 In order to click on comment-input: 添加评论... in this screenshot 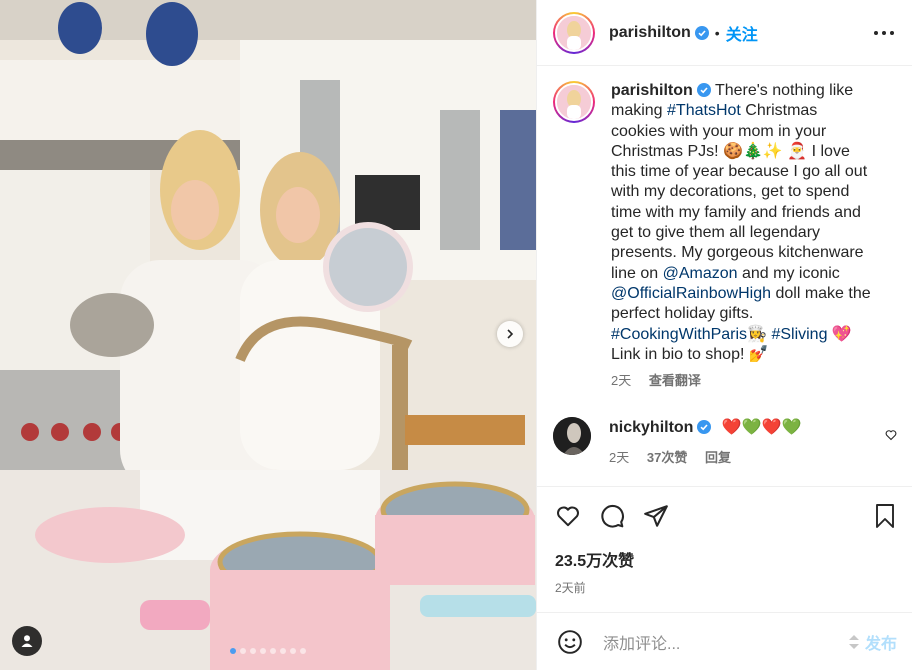, I will do `click(725, 642)`.